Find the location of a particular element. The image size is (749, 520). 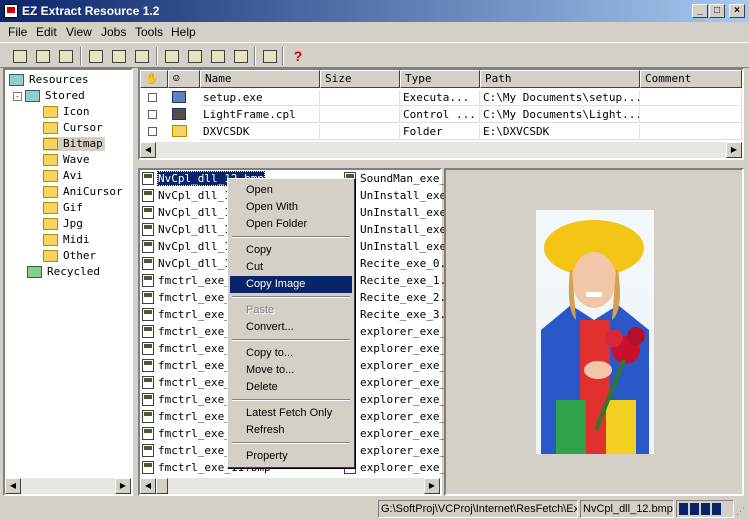

folder-up-icon is located at coordinates (195, 56).